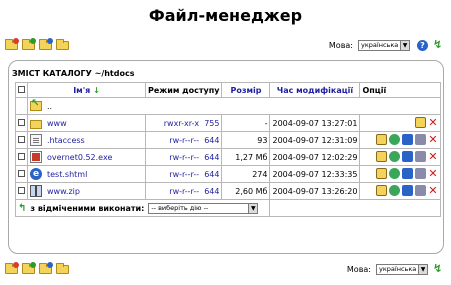 The image size is (451, 285). Describe the element at coordinates (420, 122) in the screenshot. I see `rename-icon` at that location.